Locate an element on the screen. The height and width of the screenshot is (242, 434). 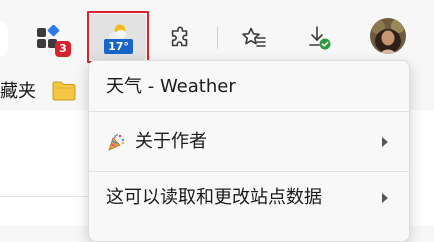
address-bar-edge is located at coordinates (4, 39).